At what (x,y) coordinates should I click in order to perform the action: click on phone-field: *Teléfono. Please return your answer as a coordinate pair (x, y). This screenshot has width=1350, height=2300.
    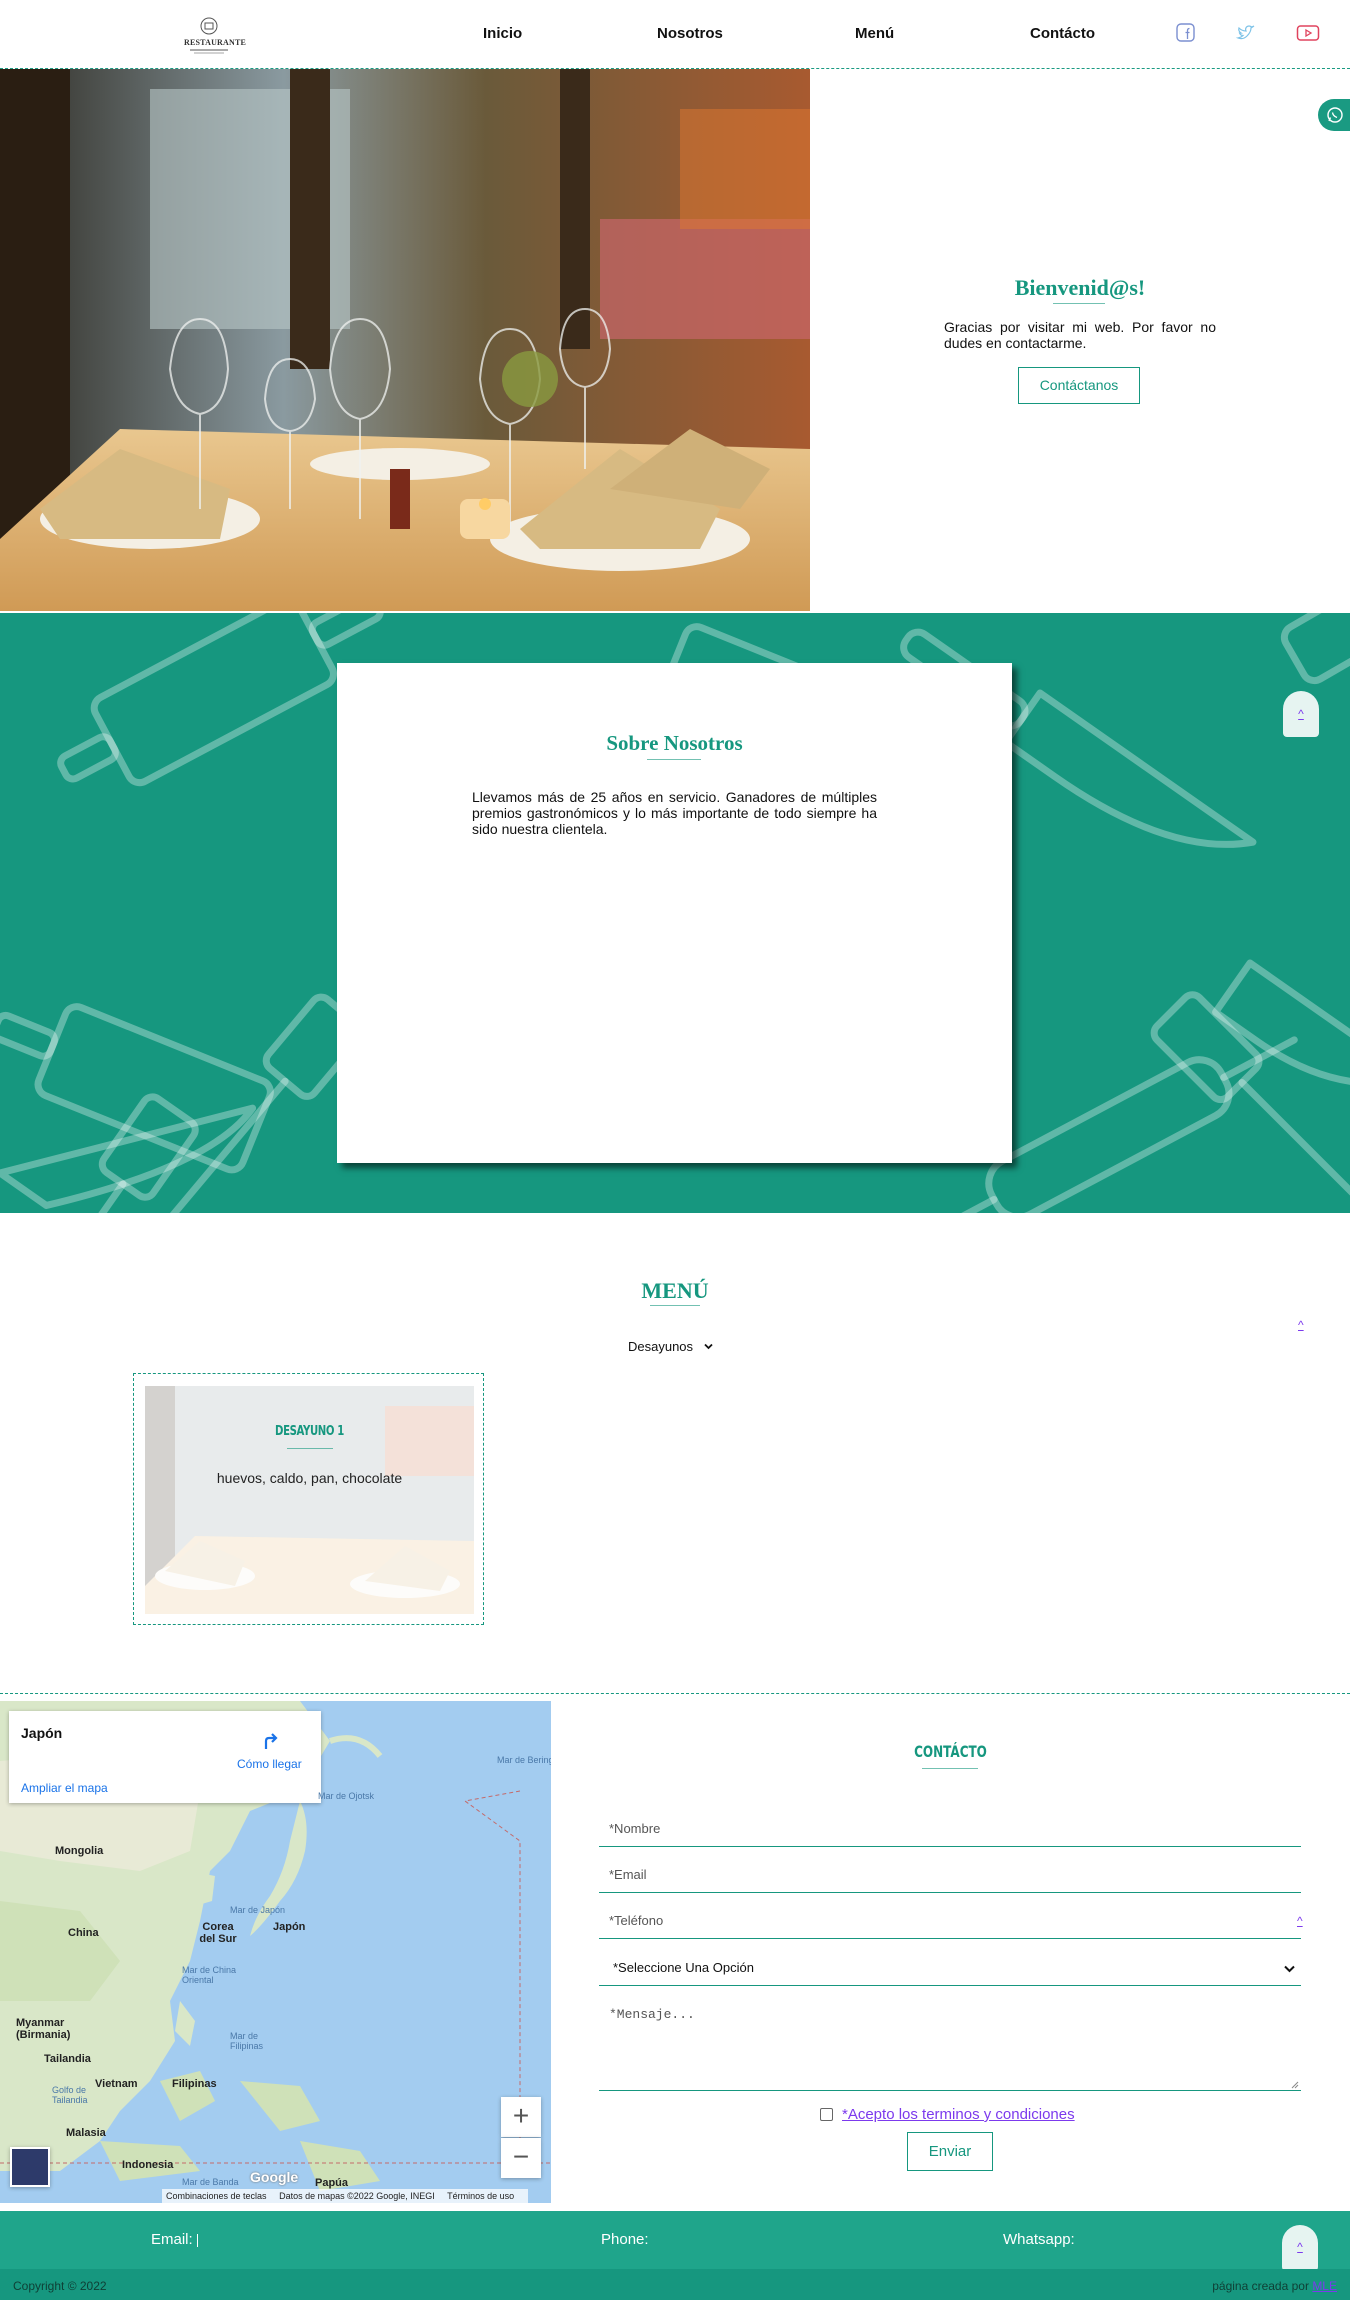
    Looking at the image, I should click on (950, 1921).